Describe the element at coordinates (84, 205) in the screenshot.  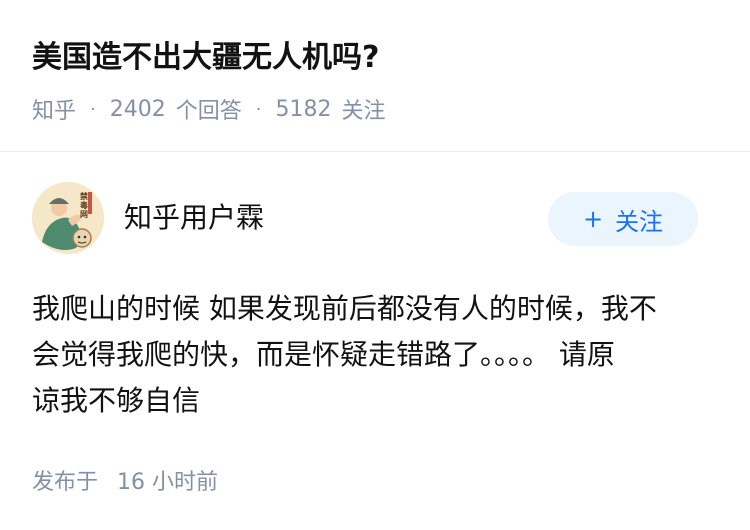
I see `avatar-text: 禁毒网` at that location.